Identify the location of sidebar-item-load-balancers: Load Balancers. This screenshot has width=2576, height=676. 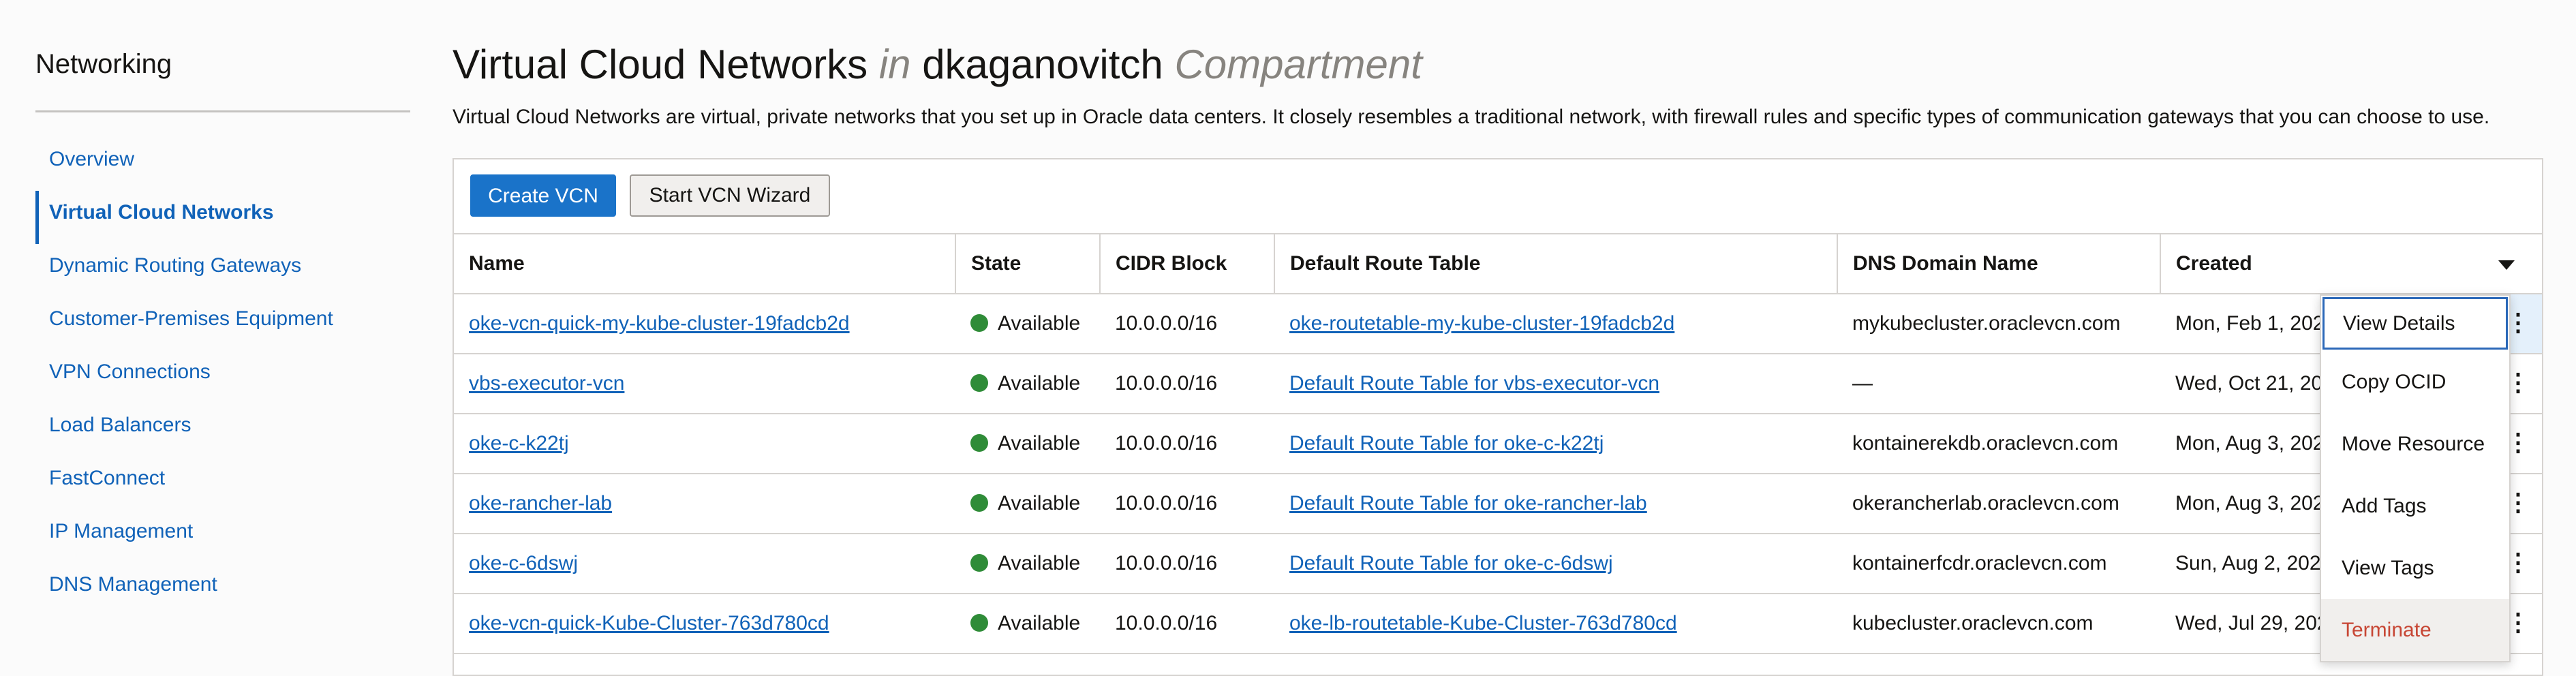
(222, 430).